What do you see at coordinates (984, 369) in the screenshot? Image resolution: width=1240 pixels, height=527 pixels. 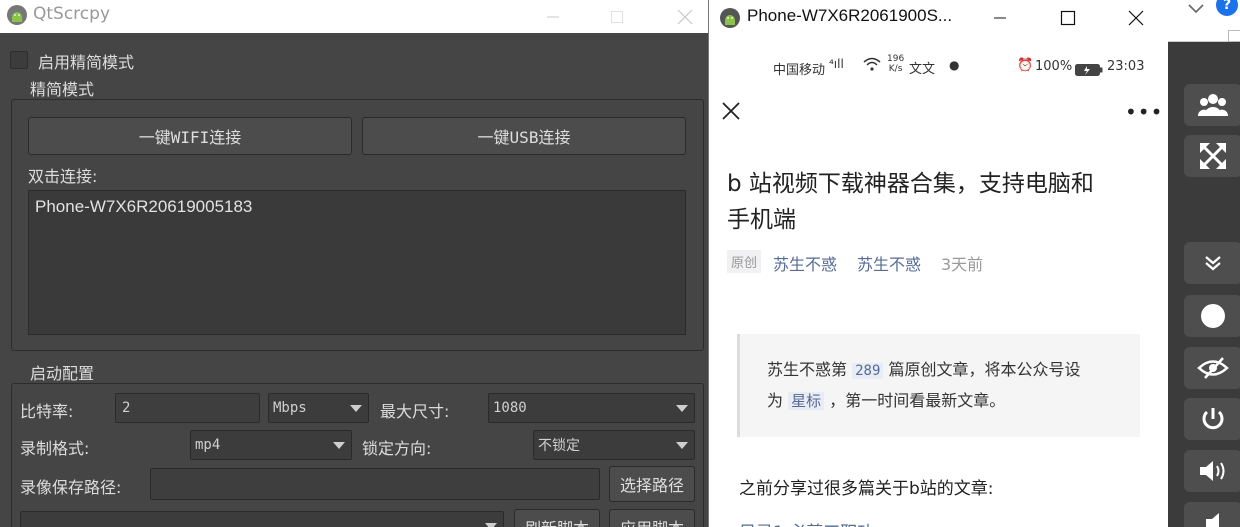 I see `quote-part2: 篇原创文章，将本公众号设` at bounding box center [984, 369].